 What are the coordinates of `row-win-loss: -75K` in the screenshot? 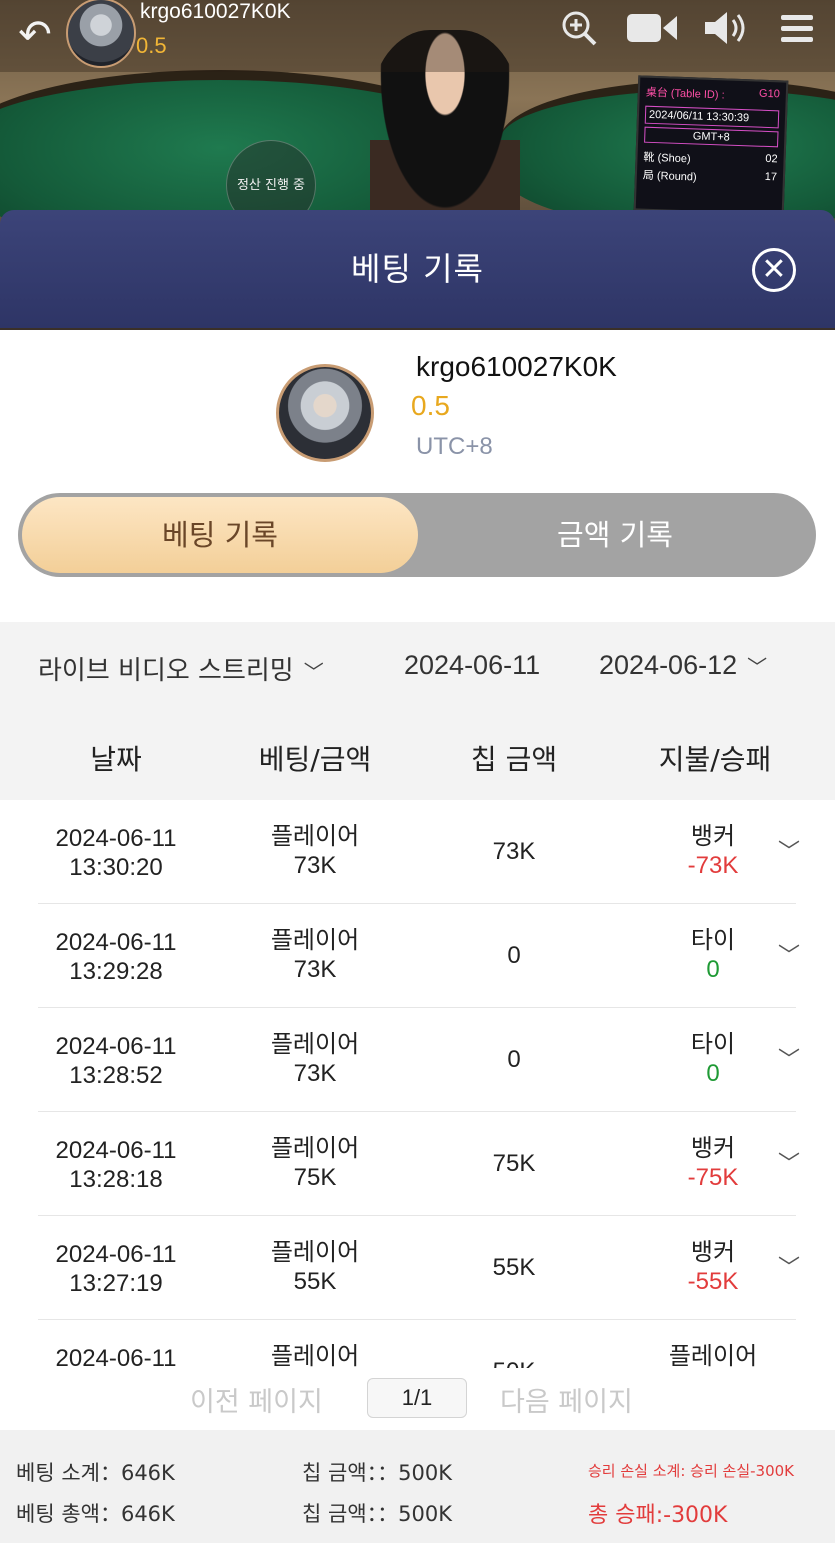 It's located at (713, 1177).